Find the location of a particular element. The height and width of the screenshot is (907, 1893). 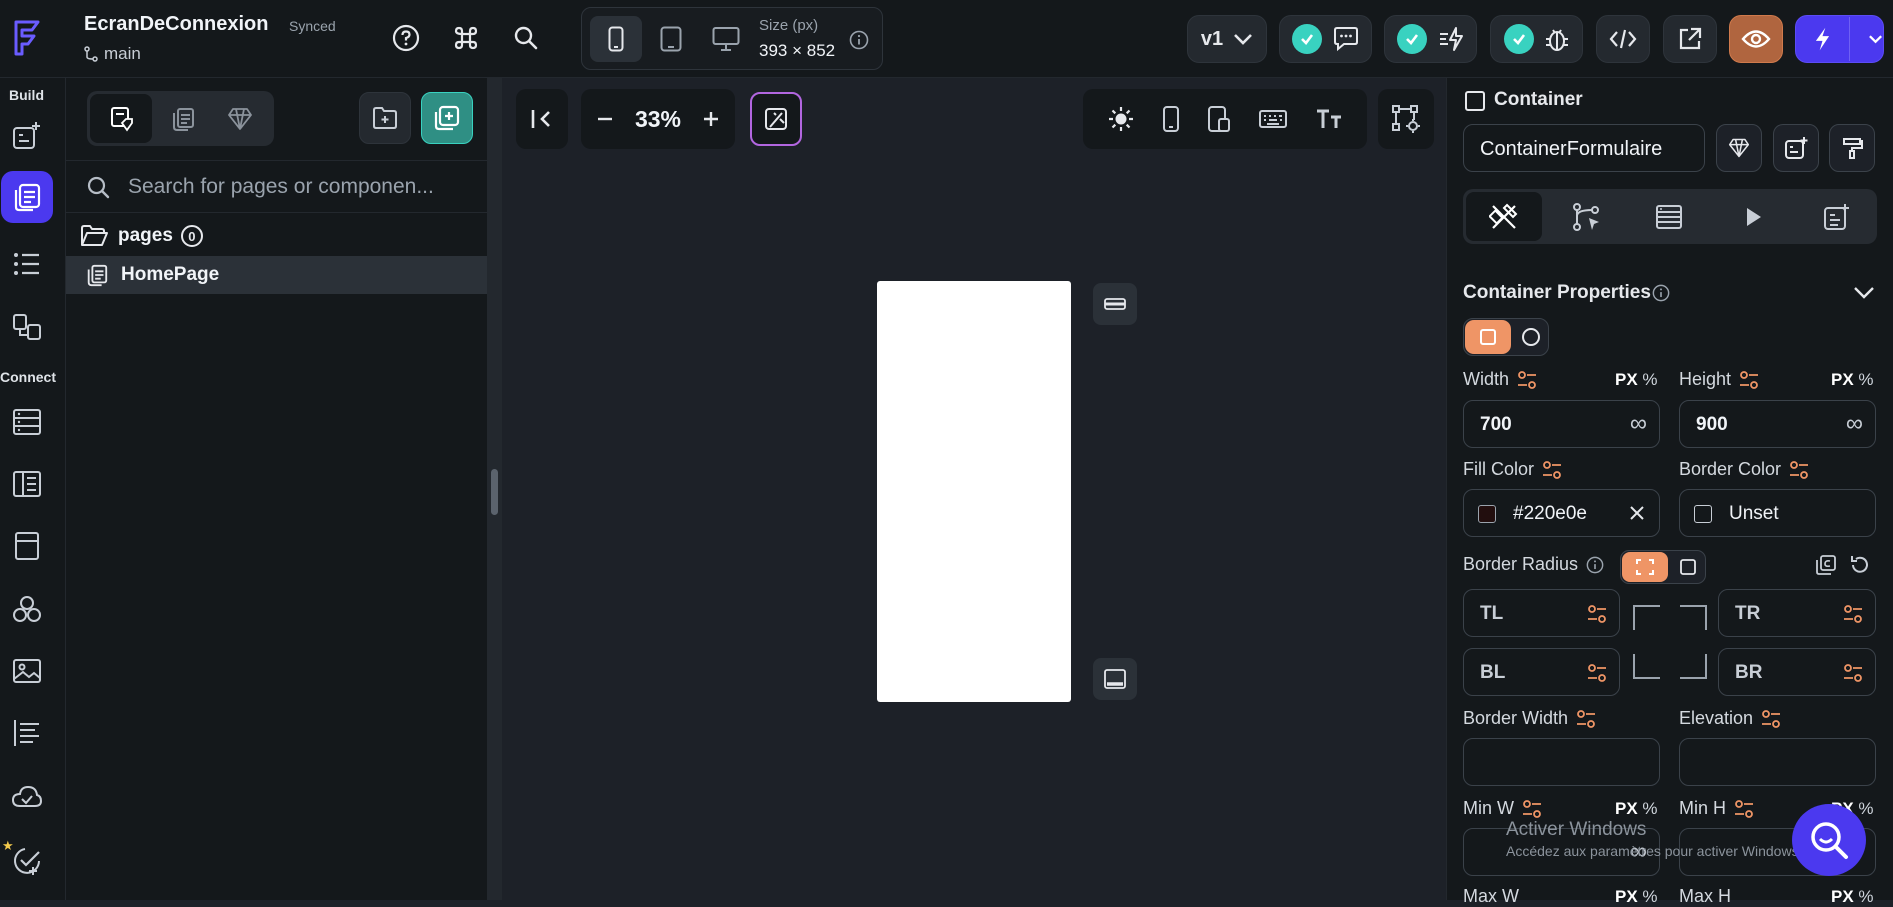

text-list-icon is located at coordinates (27, 733).